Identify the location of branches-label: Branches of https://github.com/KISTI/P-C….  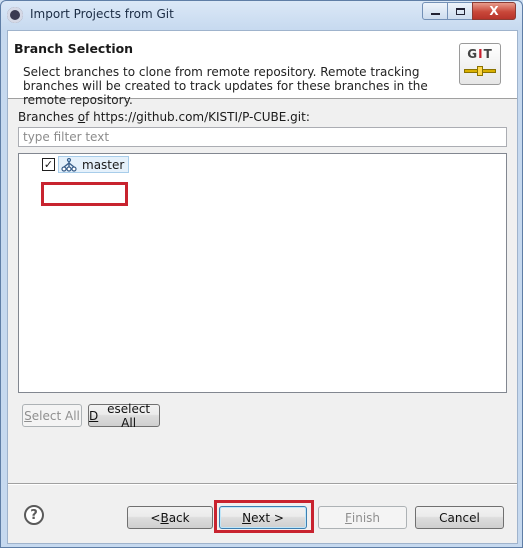
(164, 117).